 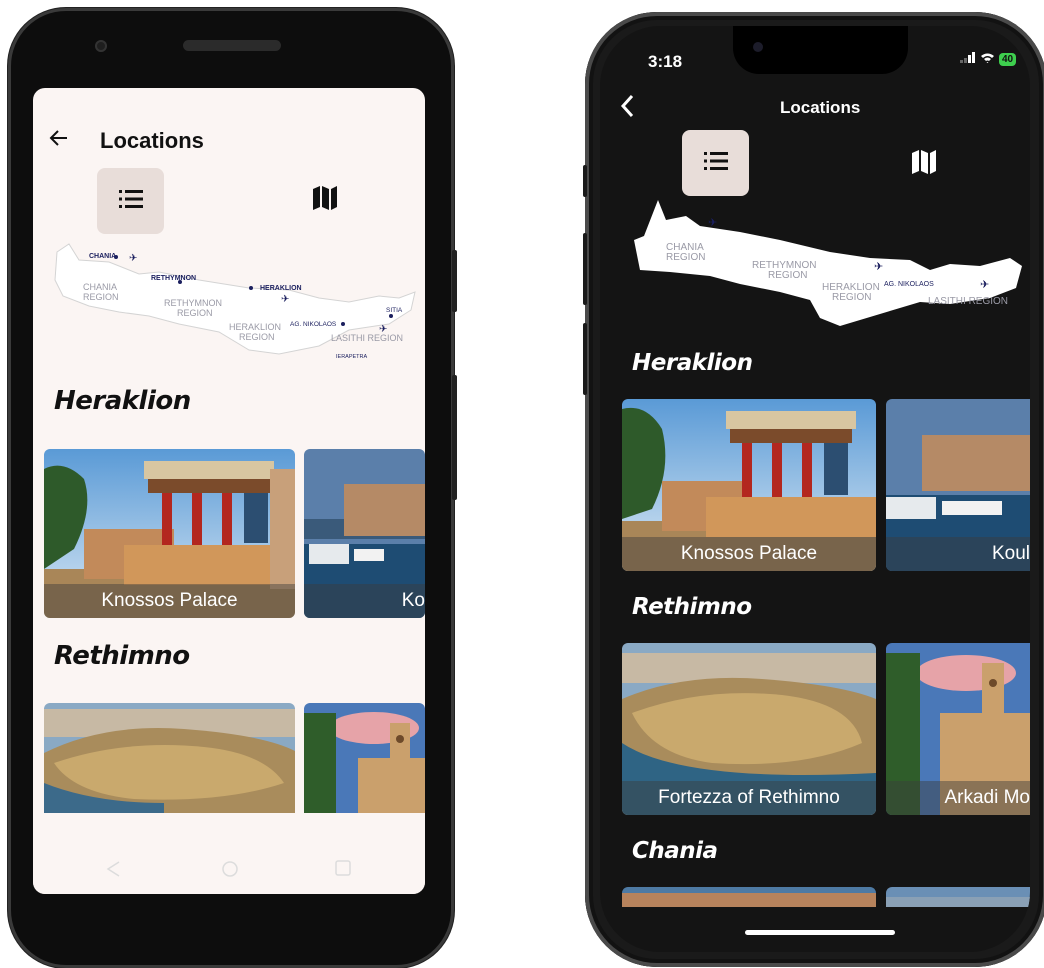 I want to click on android-volume-button, so click(x=454, y=437).